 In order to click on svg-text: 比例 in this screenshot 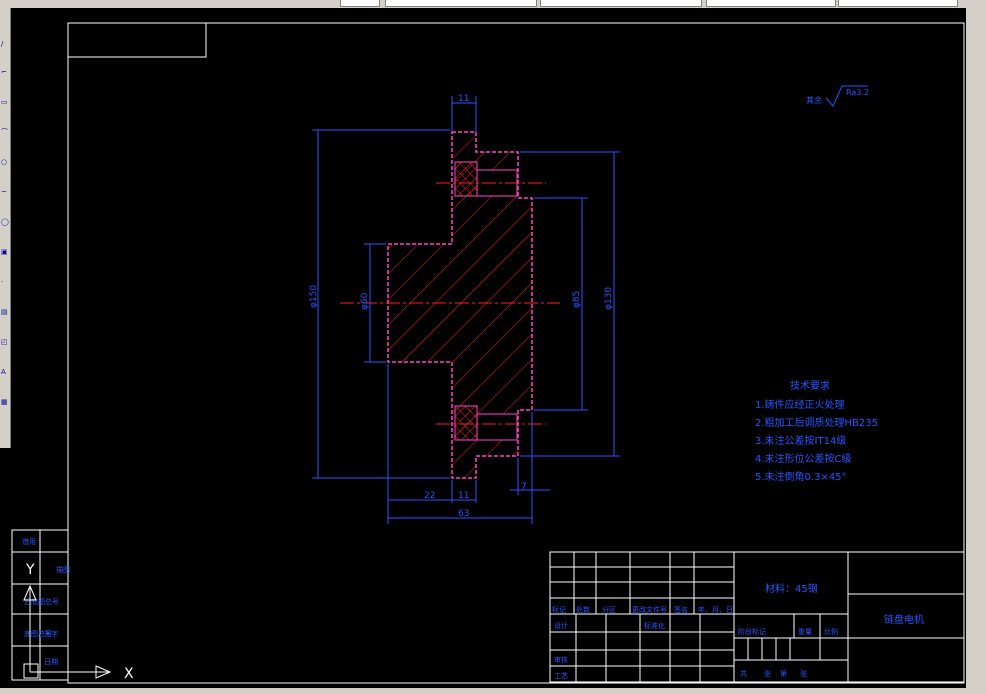, I will do `click(831, 631)`.